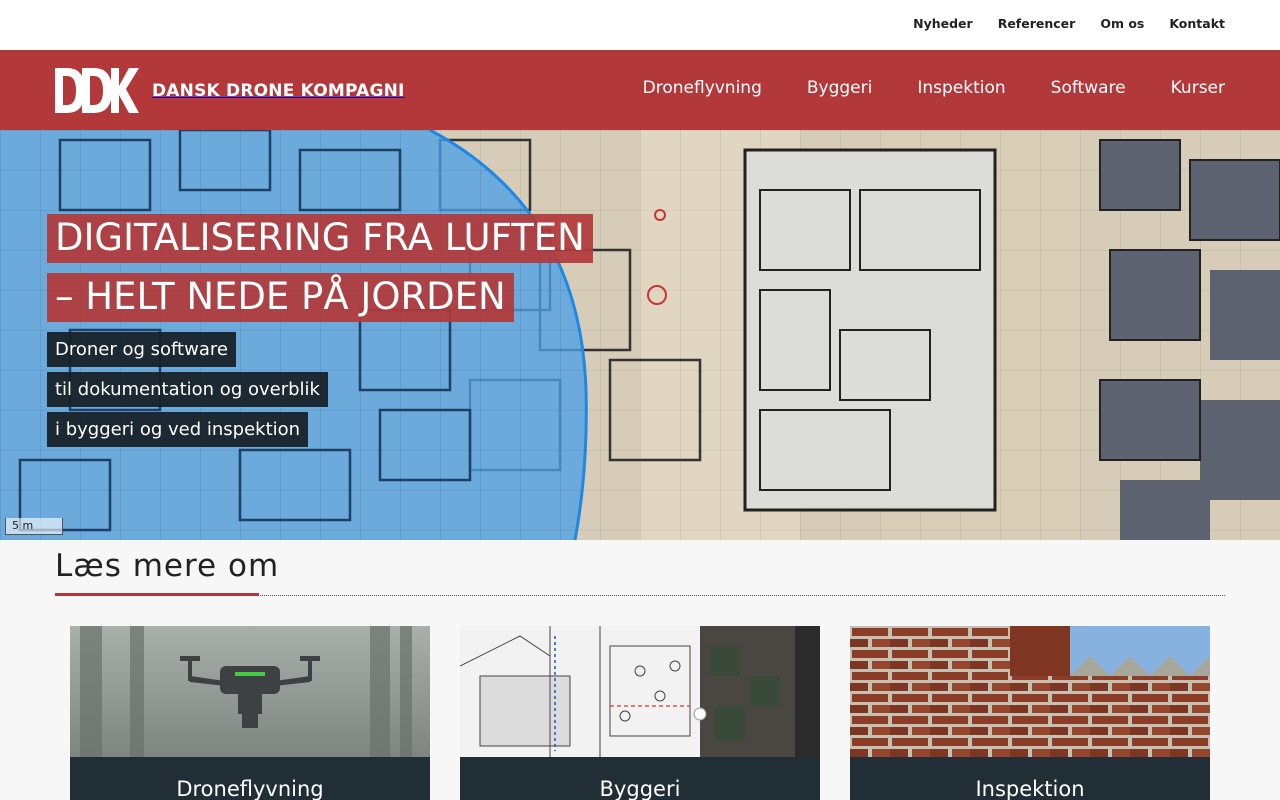 This screenshot has width=1280, height=800. I want to click on nav-kurser: Kurser, so click(1198, 88).